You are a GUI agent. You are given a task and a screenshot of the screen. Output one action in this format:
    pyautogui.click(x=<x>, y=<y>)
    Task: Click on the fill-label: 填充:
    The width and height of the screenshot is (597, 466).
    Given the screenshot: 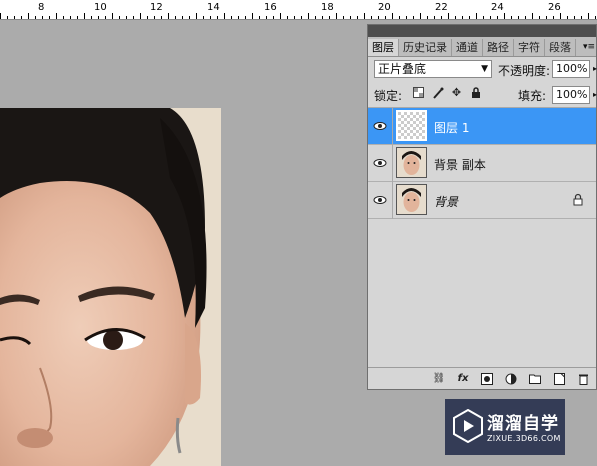 What is the action you would take?
    pyautogui.click(x=532, y=96)
    